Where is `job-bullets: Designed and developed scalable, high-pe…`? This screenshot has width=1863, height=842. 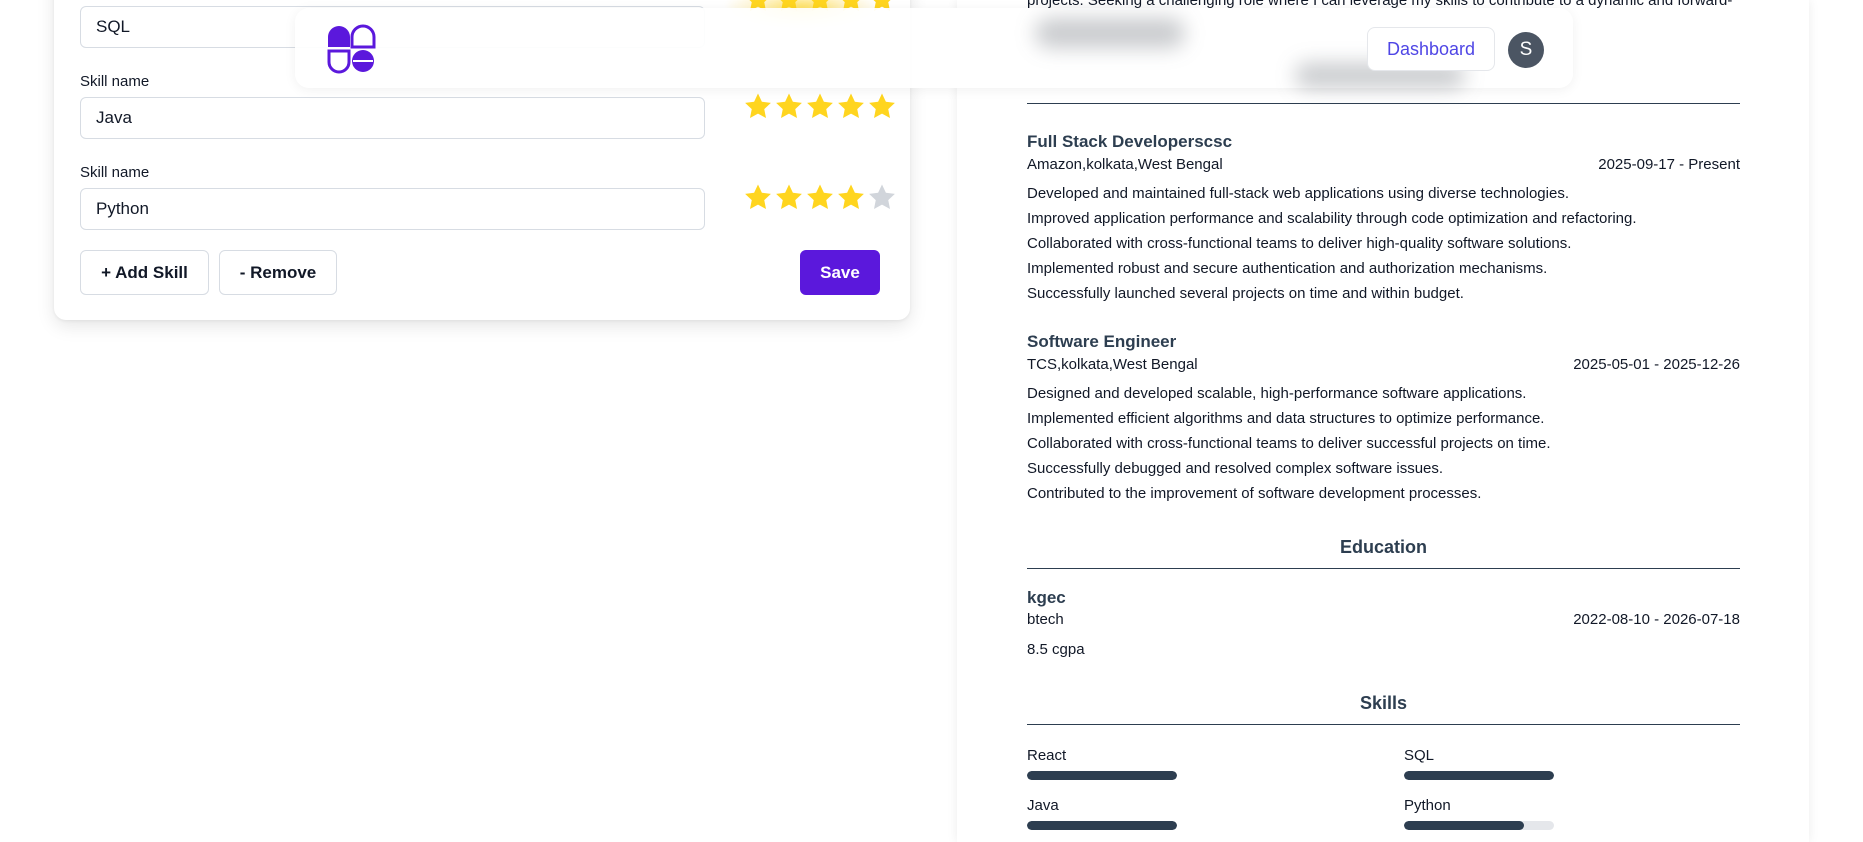 job-bullets: Designed and developed scalable, high-pe… is located at coordinates (1289, 443).